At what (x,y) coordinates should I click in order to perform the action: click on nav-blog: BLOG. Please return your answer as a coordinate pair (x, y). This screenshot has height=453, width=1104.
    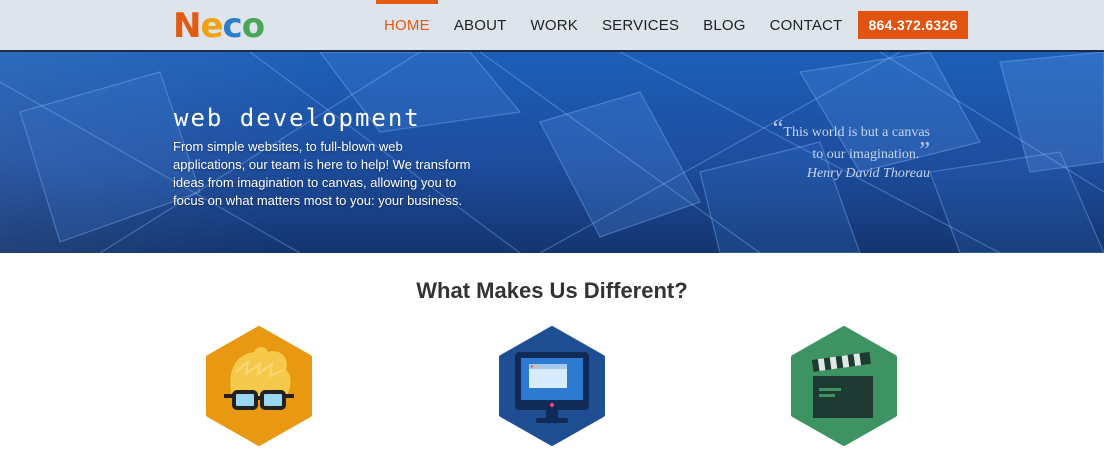
    Looking at the image, I should click on (724, 25).